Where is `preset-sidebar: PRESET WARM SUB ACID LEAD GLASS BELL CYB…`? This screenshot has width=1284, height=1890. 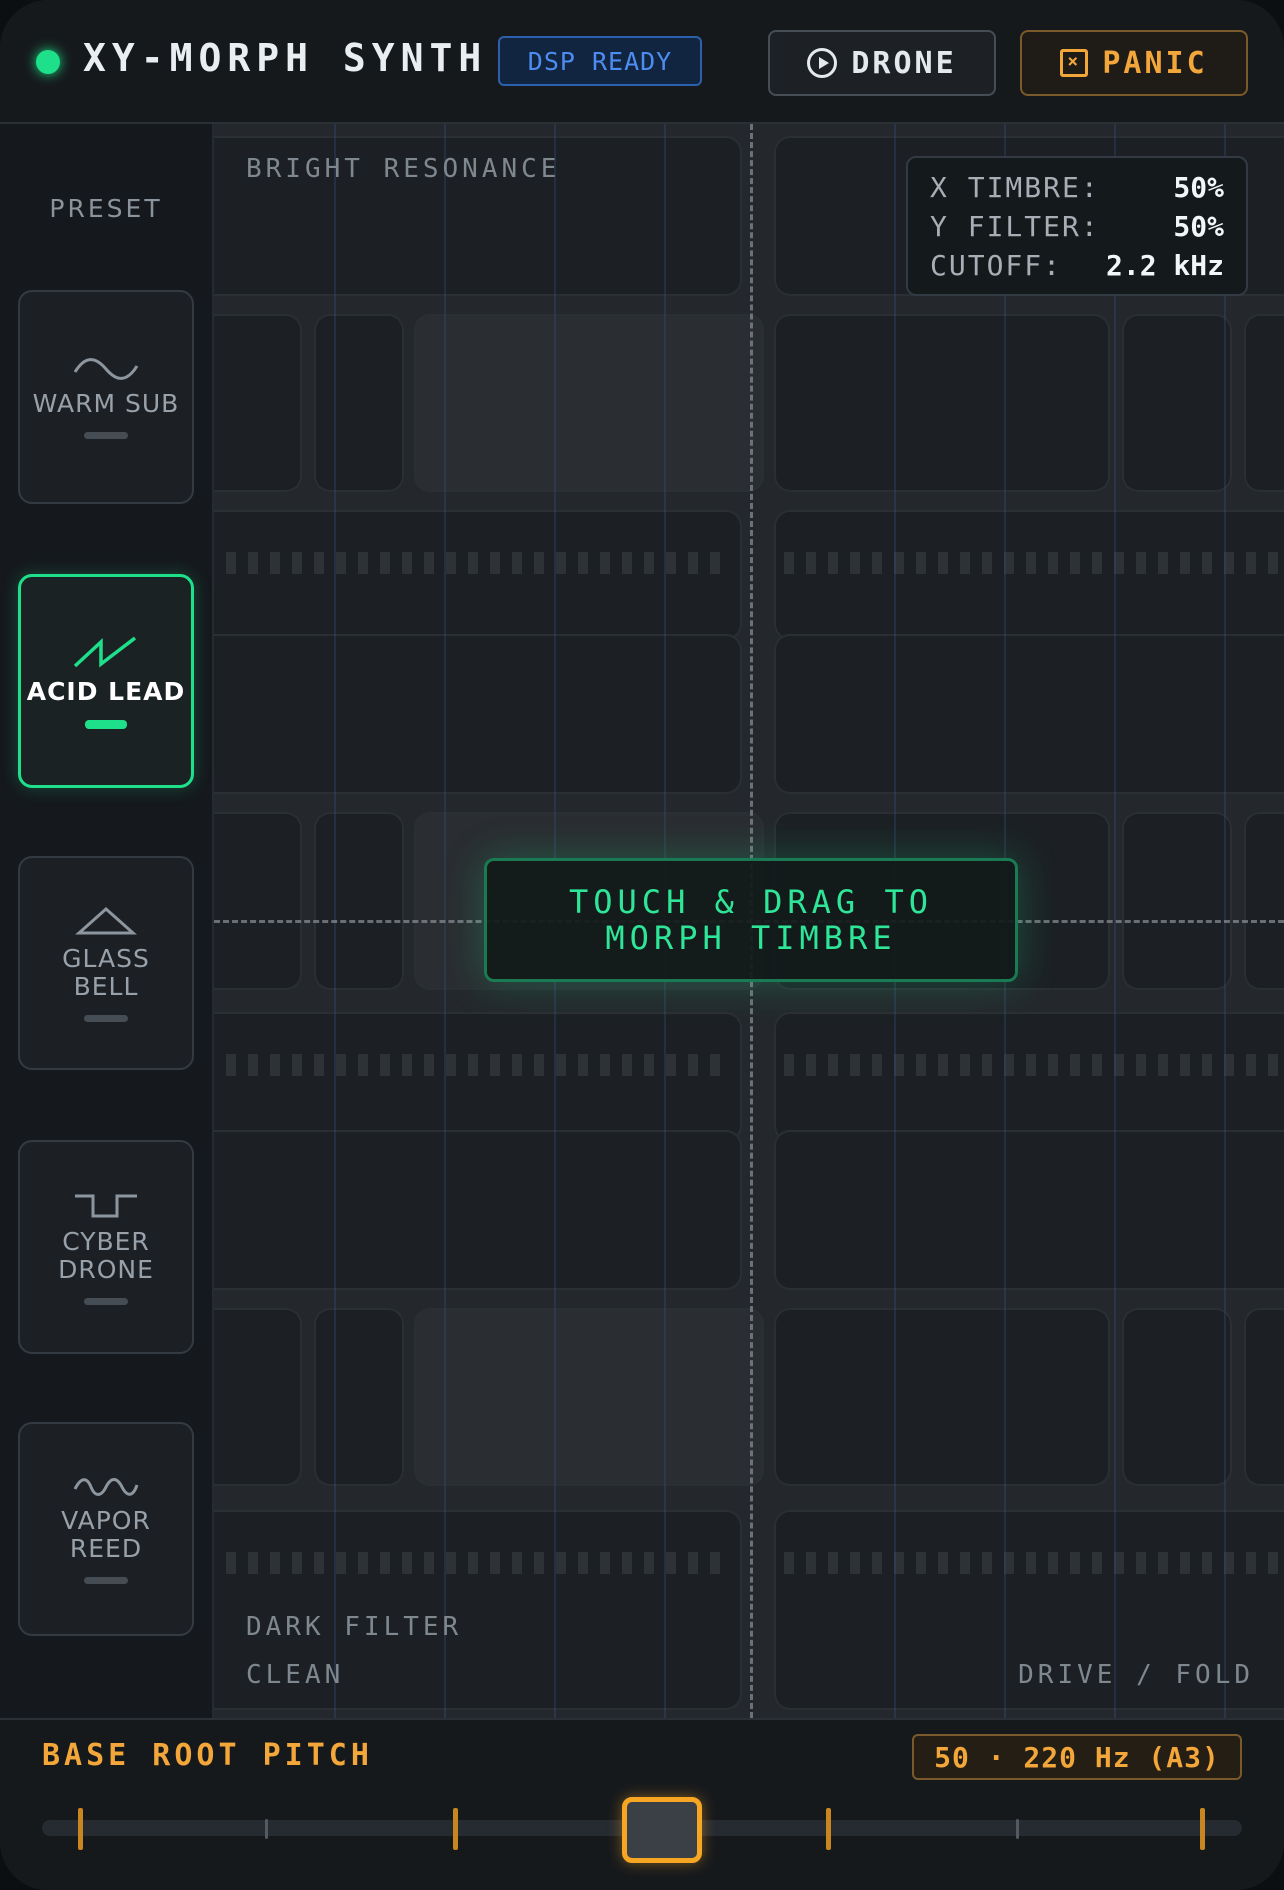
preset-sidebar: PRESET WARM SUB ACID LEAD GLASS BELL CYB… is located at coordinates (107, 921).